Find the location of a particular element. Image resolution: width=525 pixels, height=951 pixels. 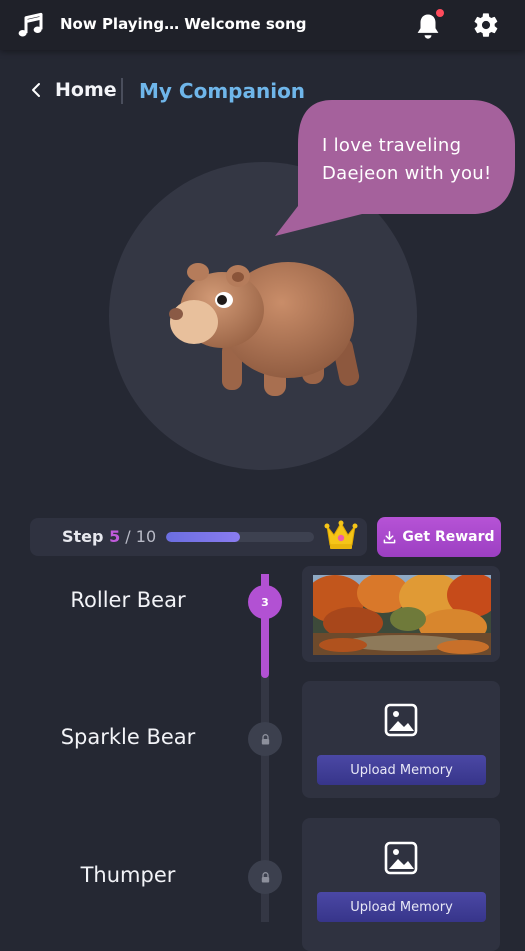

get-reward-label: Get Reward is located at coordinates (448, 537).